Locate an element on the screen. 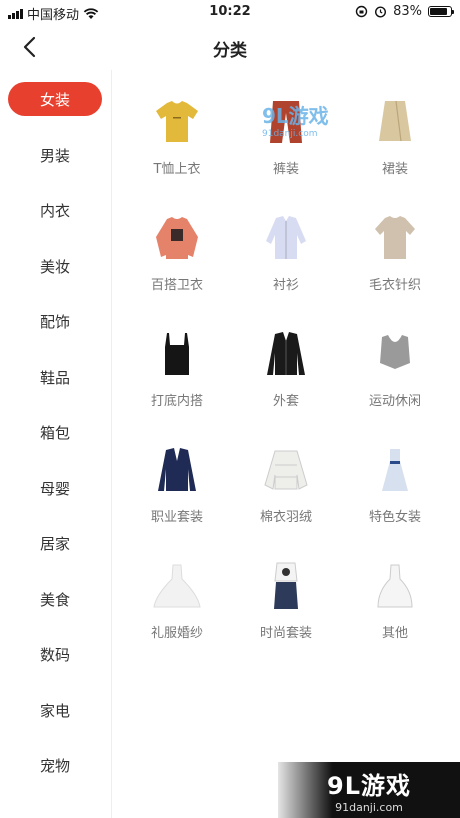  status-right: 83% is located at coordinates (404, 11).